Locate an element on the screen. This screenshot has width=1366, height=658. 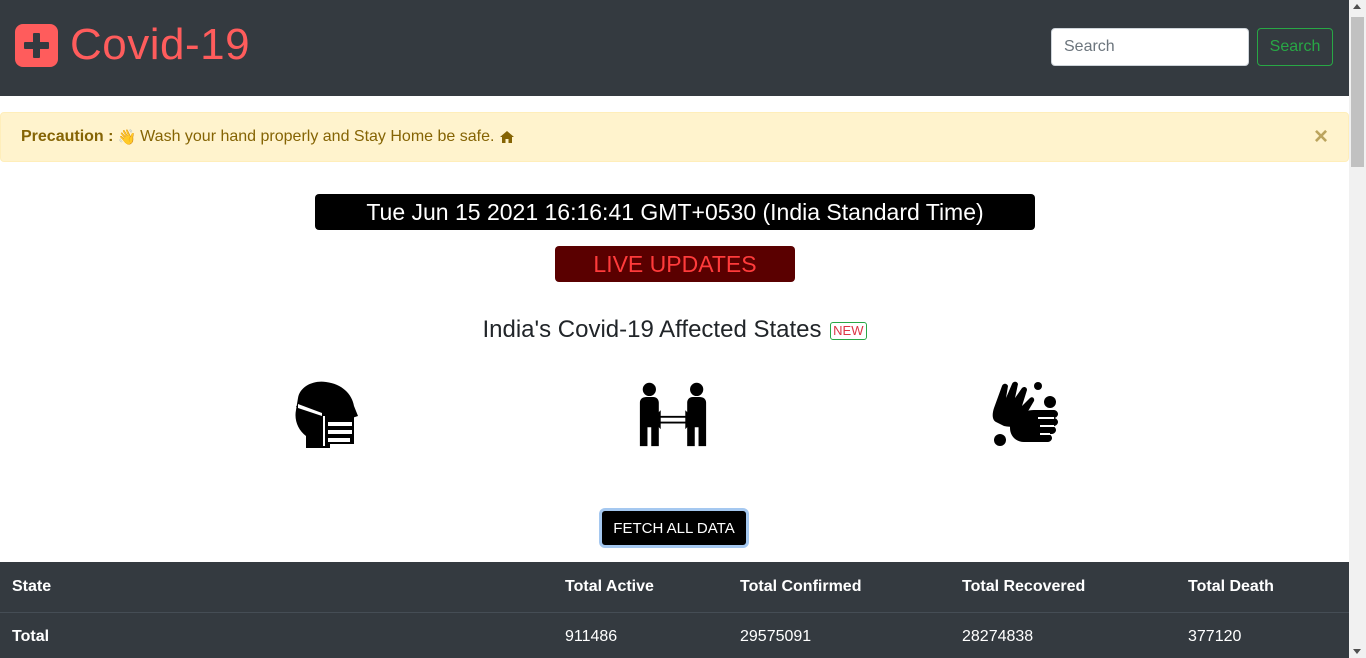
navbar: Covid-19 Search is located at coordinates (674, 48).